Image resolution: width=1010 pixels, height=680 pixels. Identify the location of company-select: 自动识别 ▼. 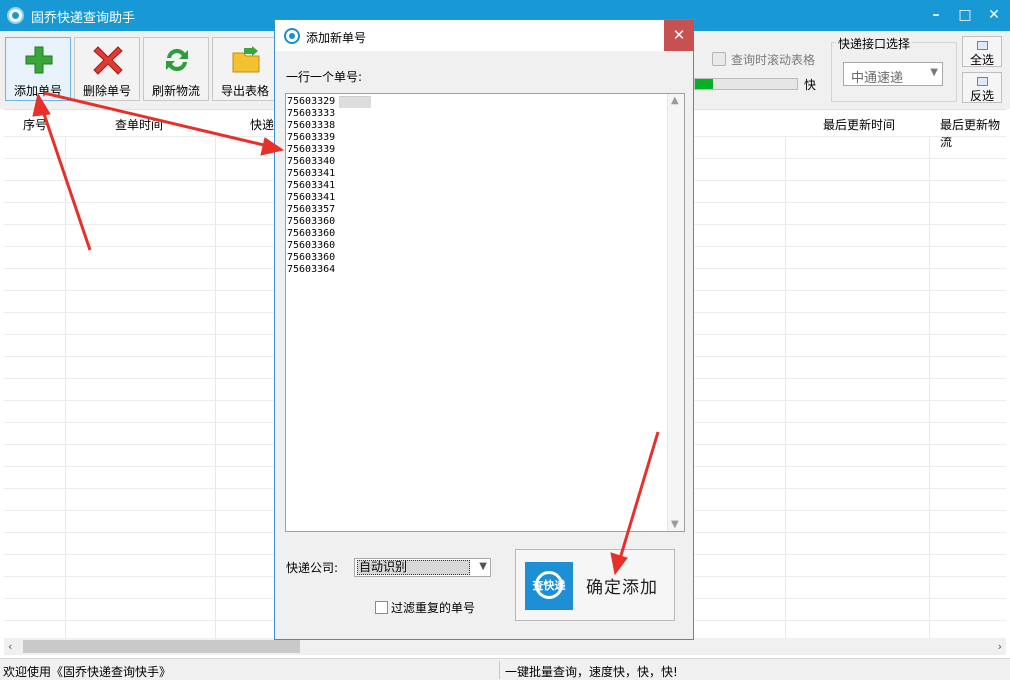
(422, 567).